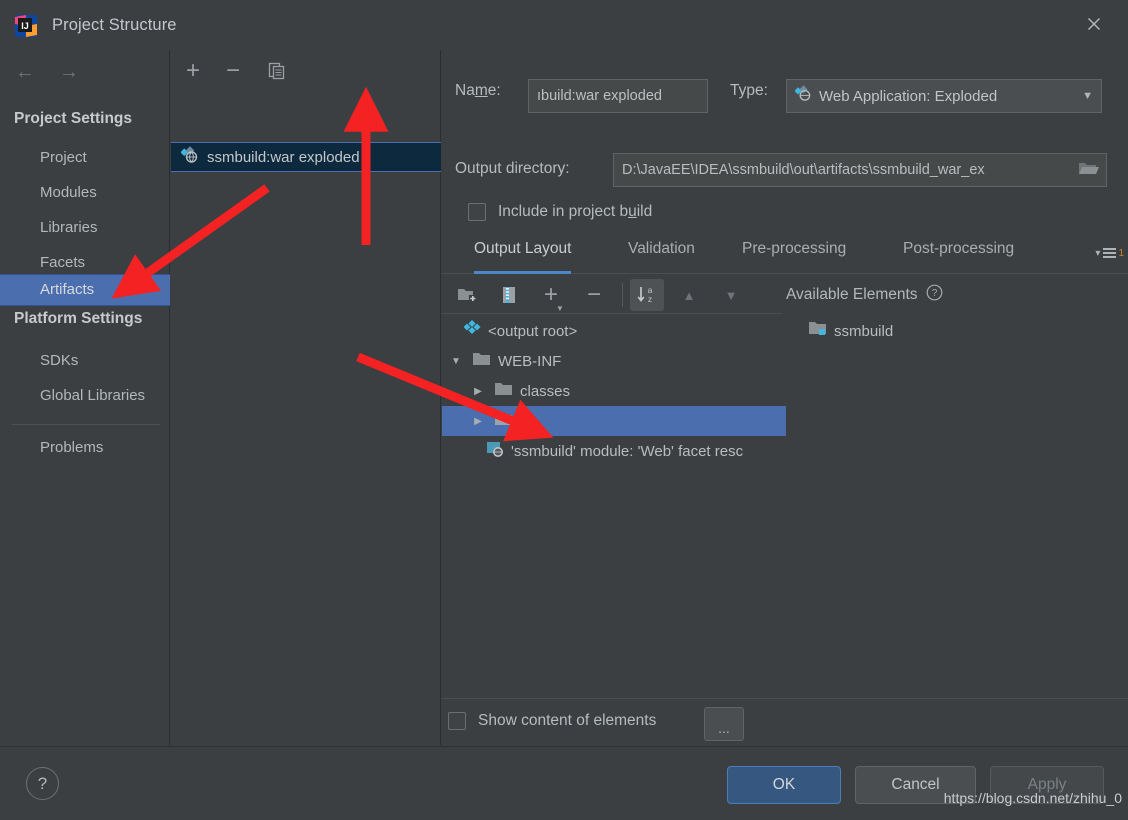  I want to click on web-facet-icon, so click(495, 451).